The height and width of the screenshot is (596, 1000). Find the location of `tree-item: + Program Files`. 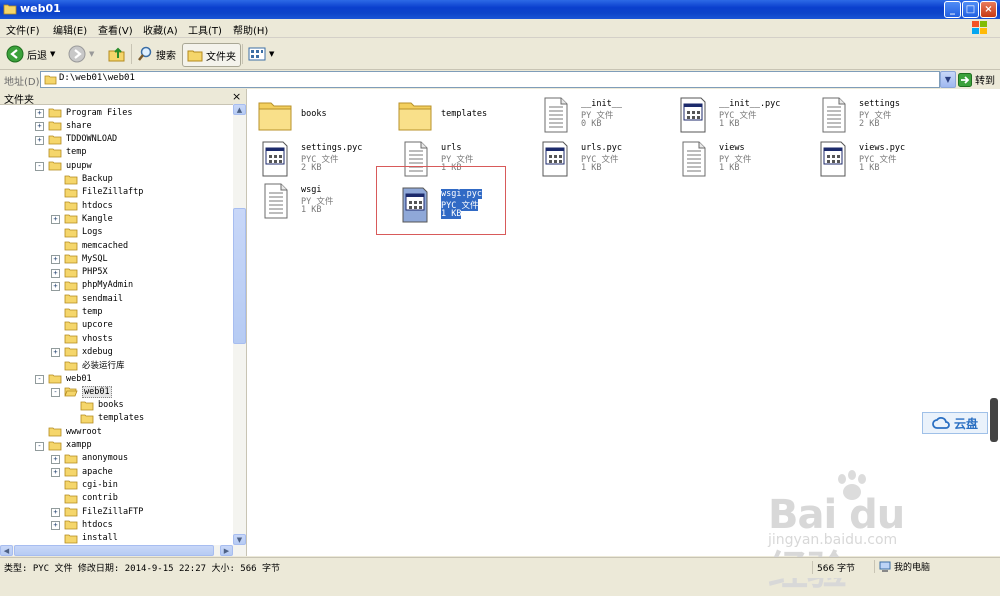

tree-item: + Program Files is located at coordinates (84, 112).